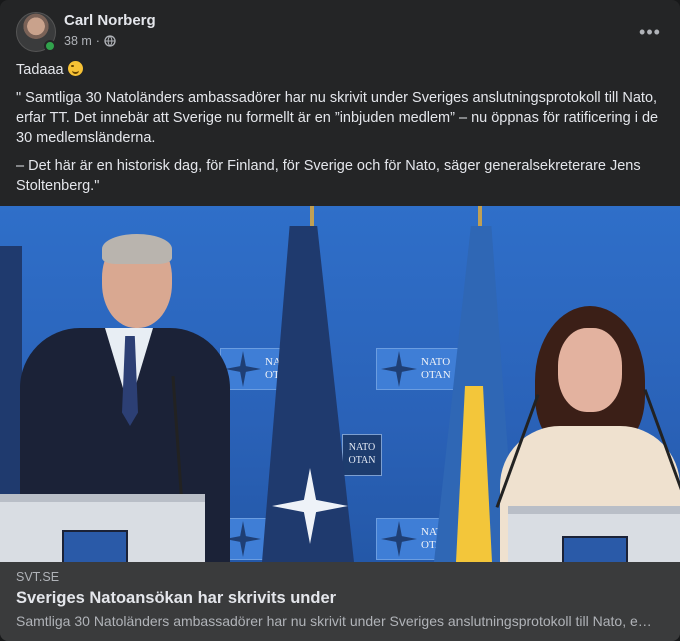 This screenshot has height=641, width=680. Describe the element at coordinates (590, 370) in the screenshot. I see `speaker-face` at that location.